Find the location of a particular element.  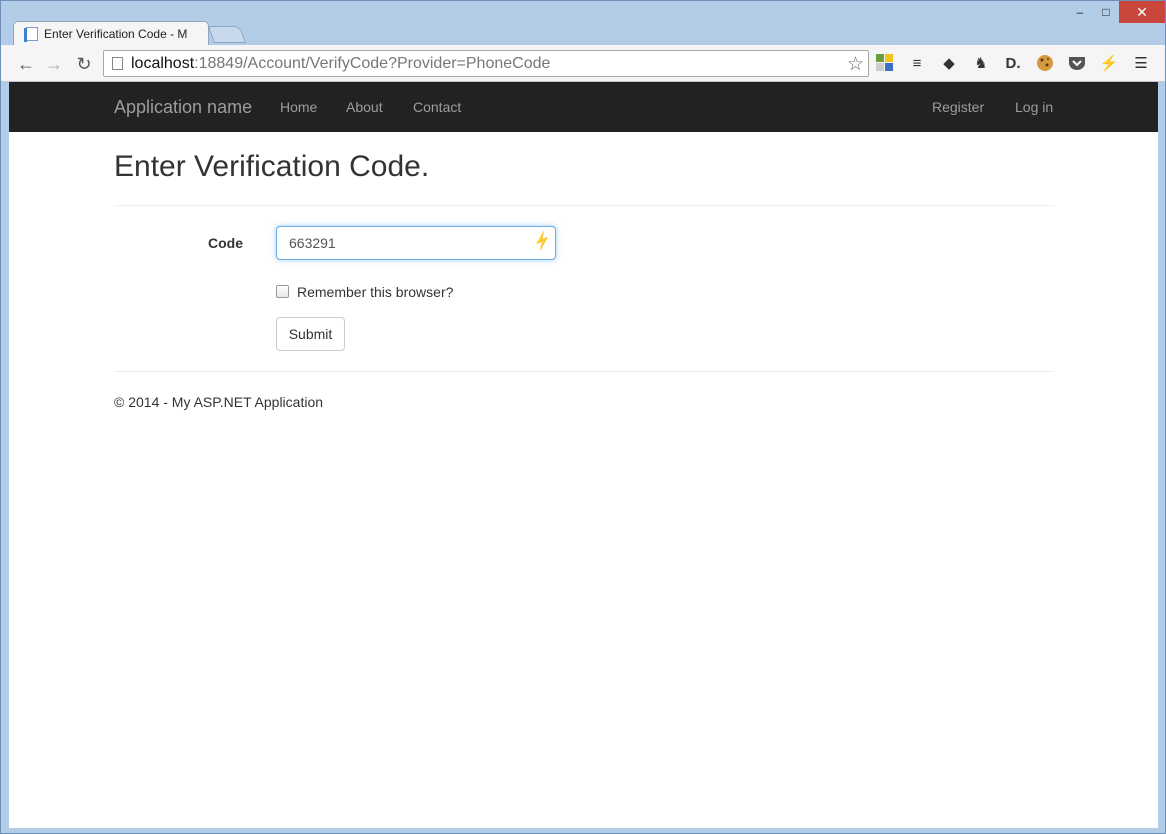

url-host: localhost is located at coordinates (163, 63).